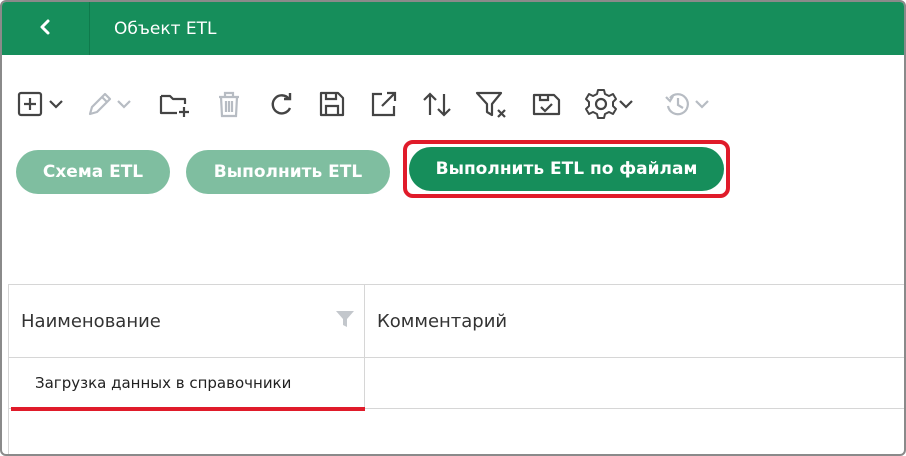 The width and height of the screenshot is (906, 456). What do you see at coordinates (442, 321) in the screenshot?
I see `column-header-label: Комментарий` at bounding box center [442, 321].